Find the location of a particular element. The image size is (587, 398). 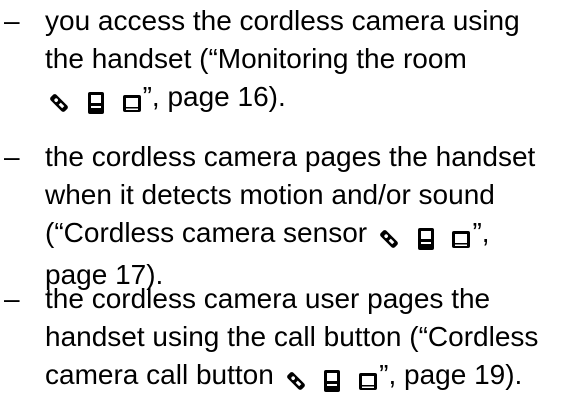

text-line: when it detects motion and/or sound is located at coordinates (270, 194).